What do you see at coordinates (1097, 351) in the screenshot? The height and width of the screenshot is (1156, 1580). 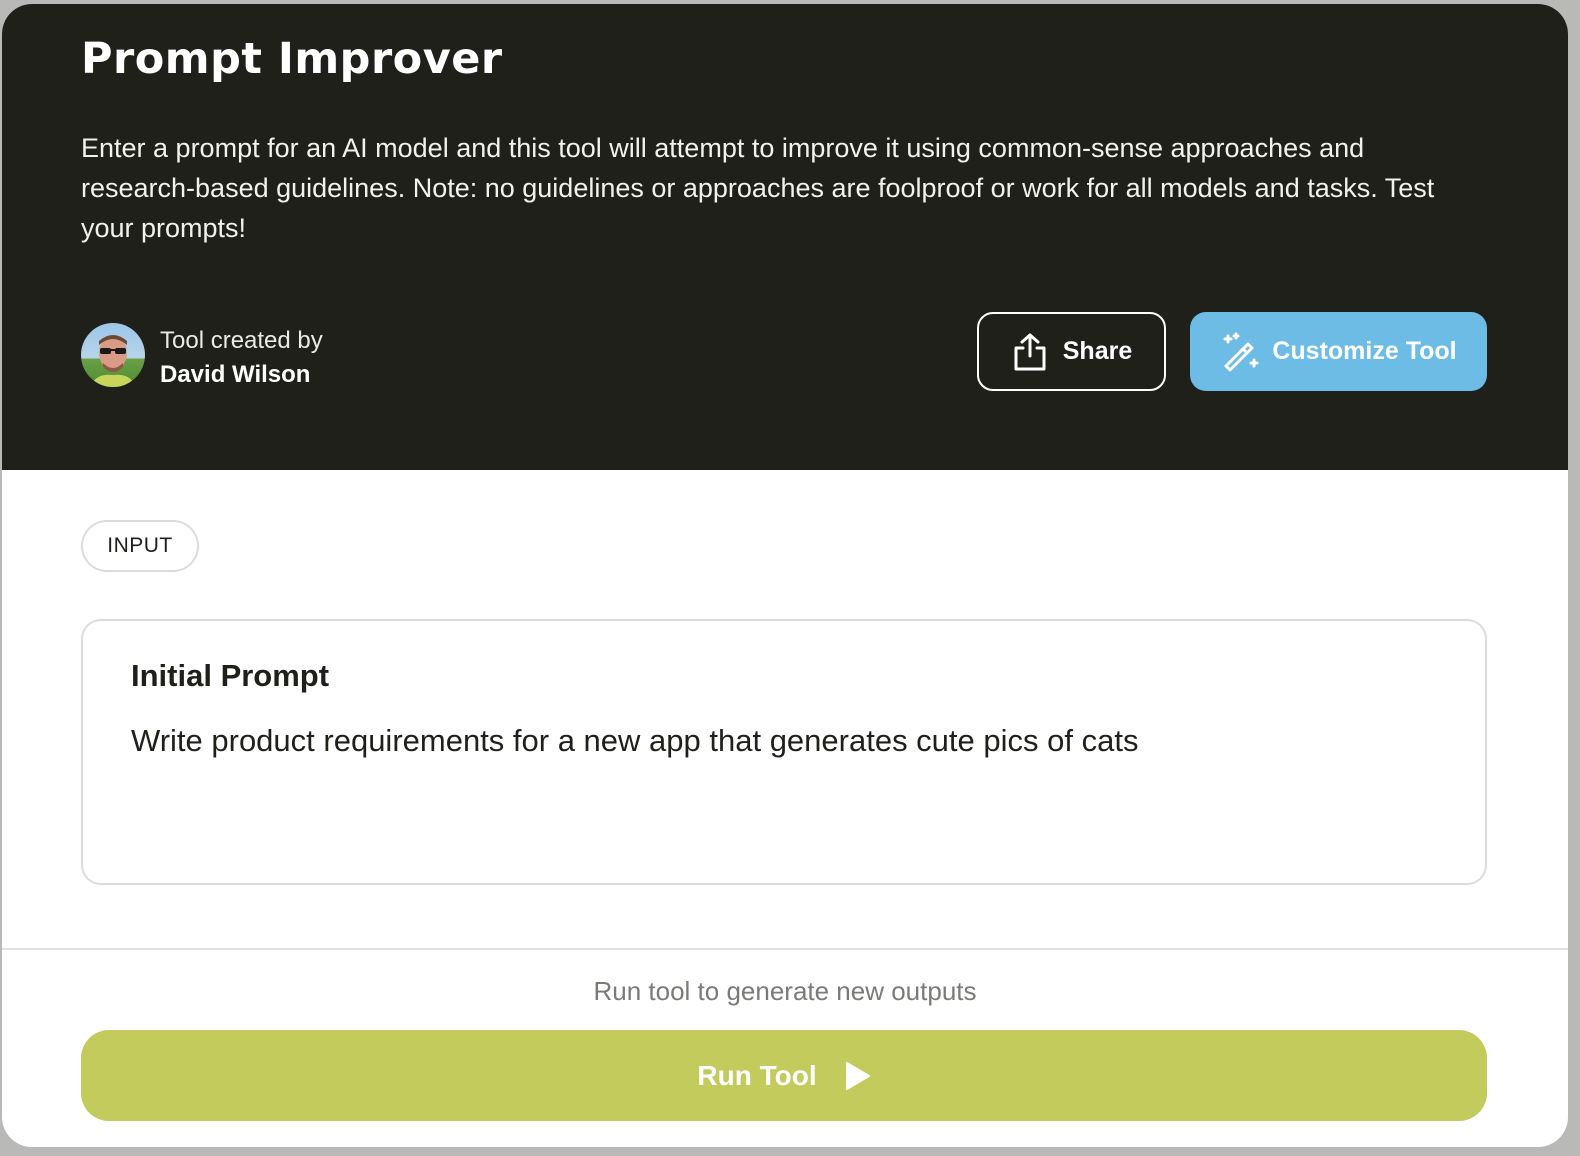 I see `share-label: Share` at bounding box center [1097, 351].